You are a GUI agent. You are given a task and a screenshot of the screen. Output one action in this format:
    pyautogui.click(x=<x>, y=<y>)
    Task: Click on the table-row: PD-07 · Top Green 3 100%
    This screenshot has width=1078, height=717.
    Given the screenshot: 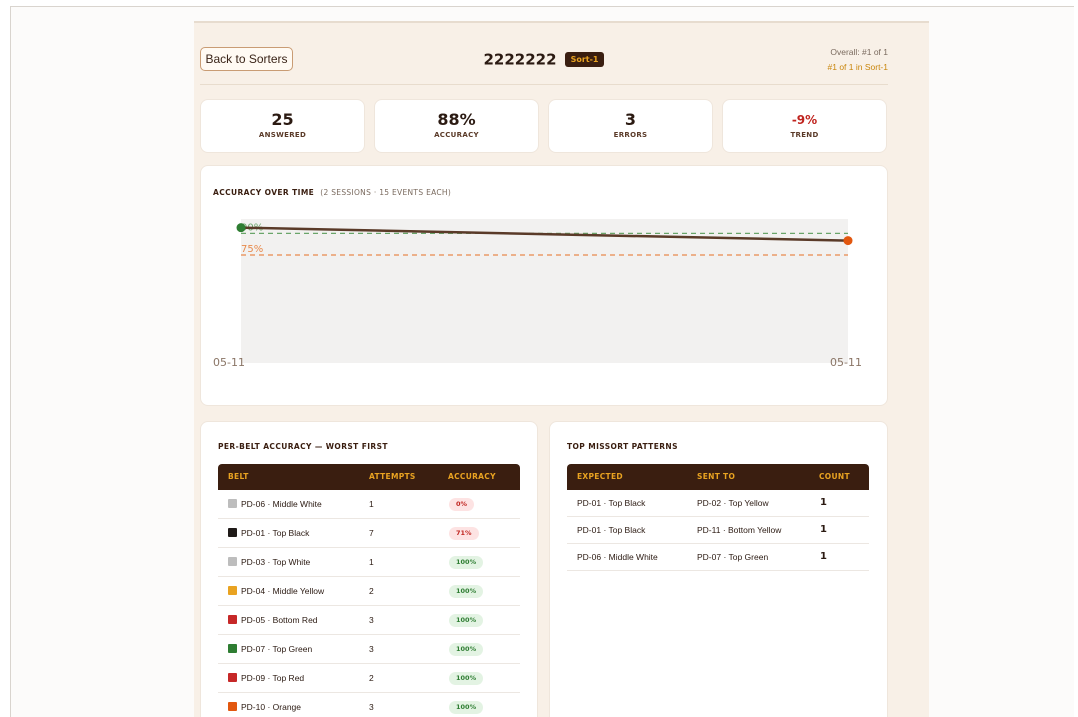 What is the action you would take?
    pyautogui.click(x=369, y=649)
    